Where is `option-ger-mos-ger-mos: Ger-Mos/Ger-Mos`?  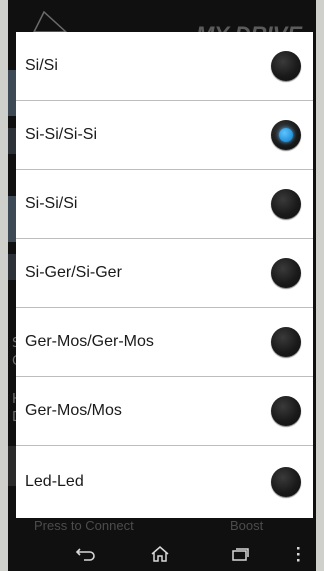 option-ger-mos-ger-mos: Ger-Mos/Ger-Mos is located at coordinates (164, 342).